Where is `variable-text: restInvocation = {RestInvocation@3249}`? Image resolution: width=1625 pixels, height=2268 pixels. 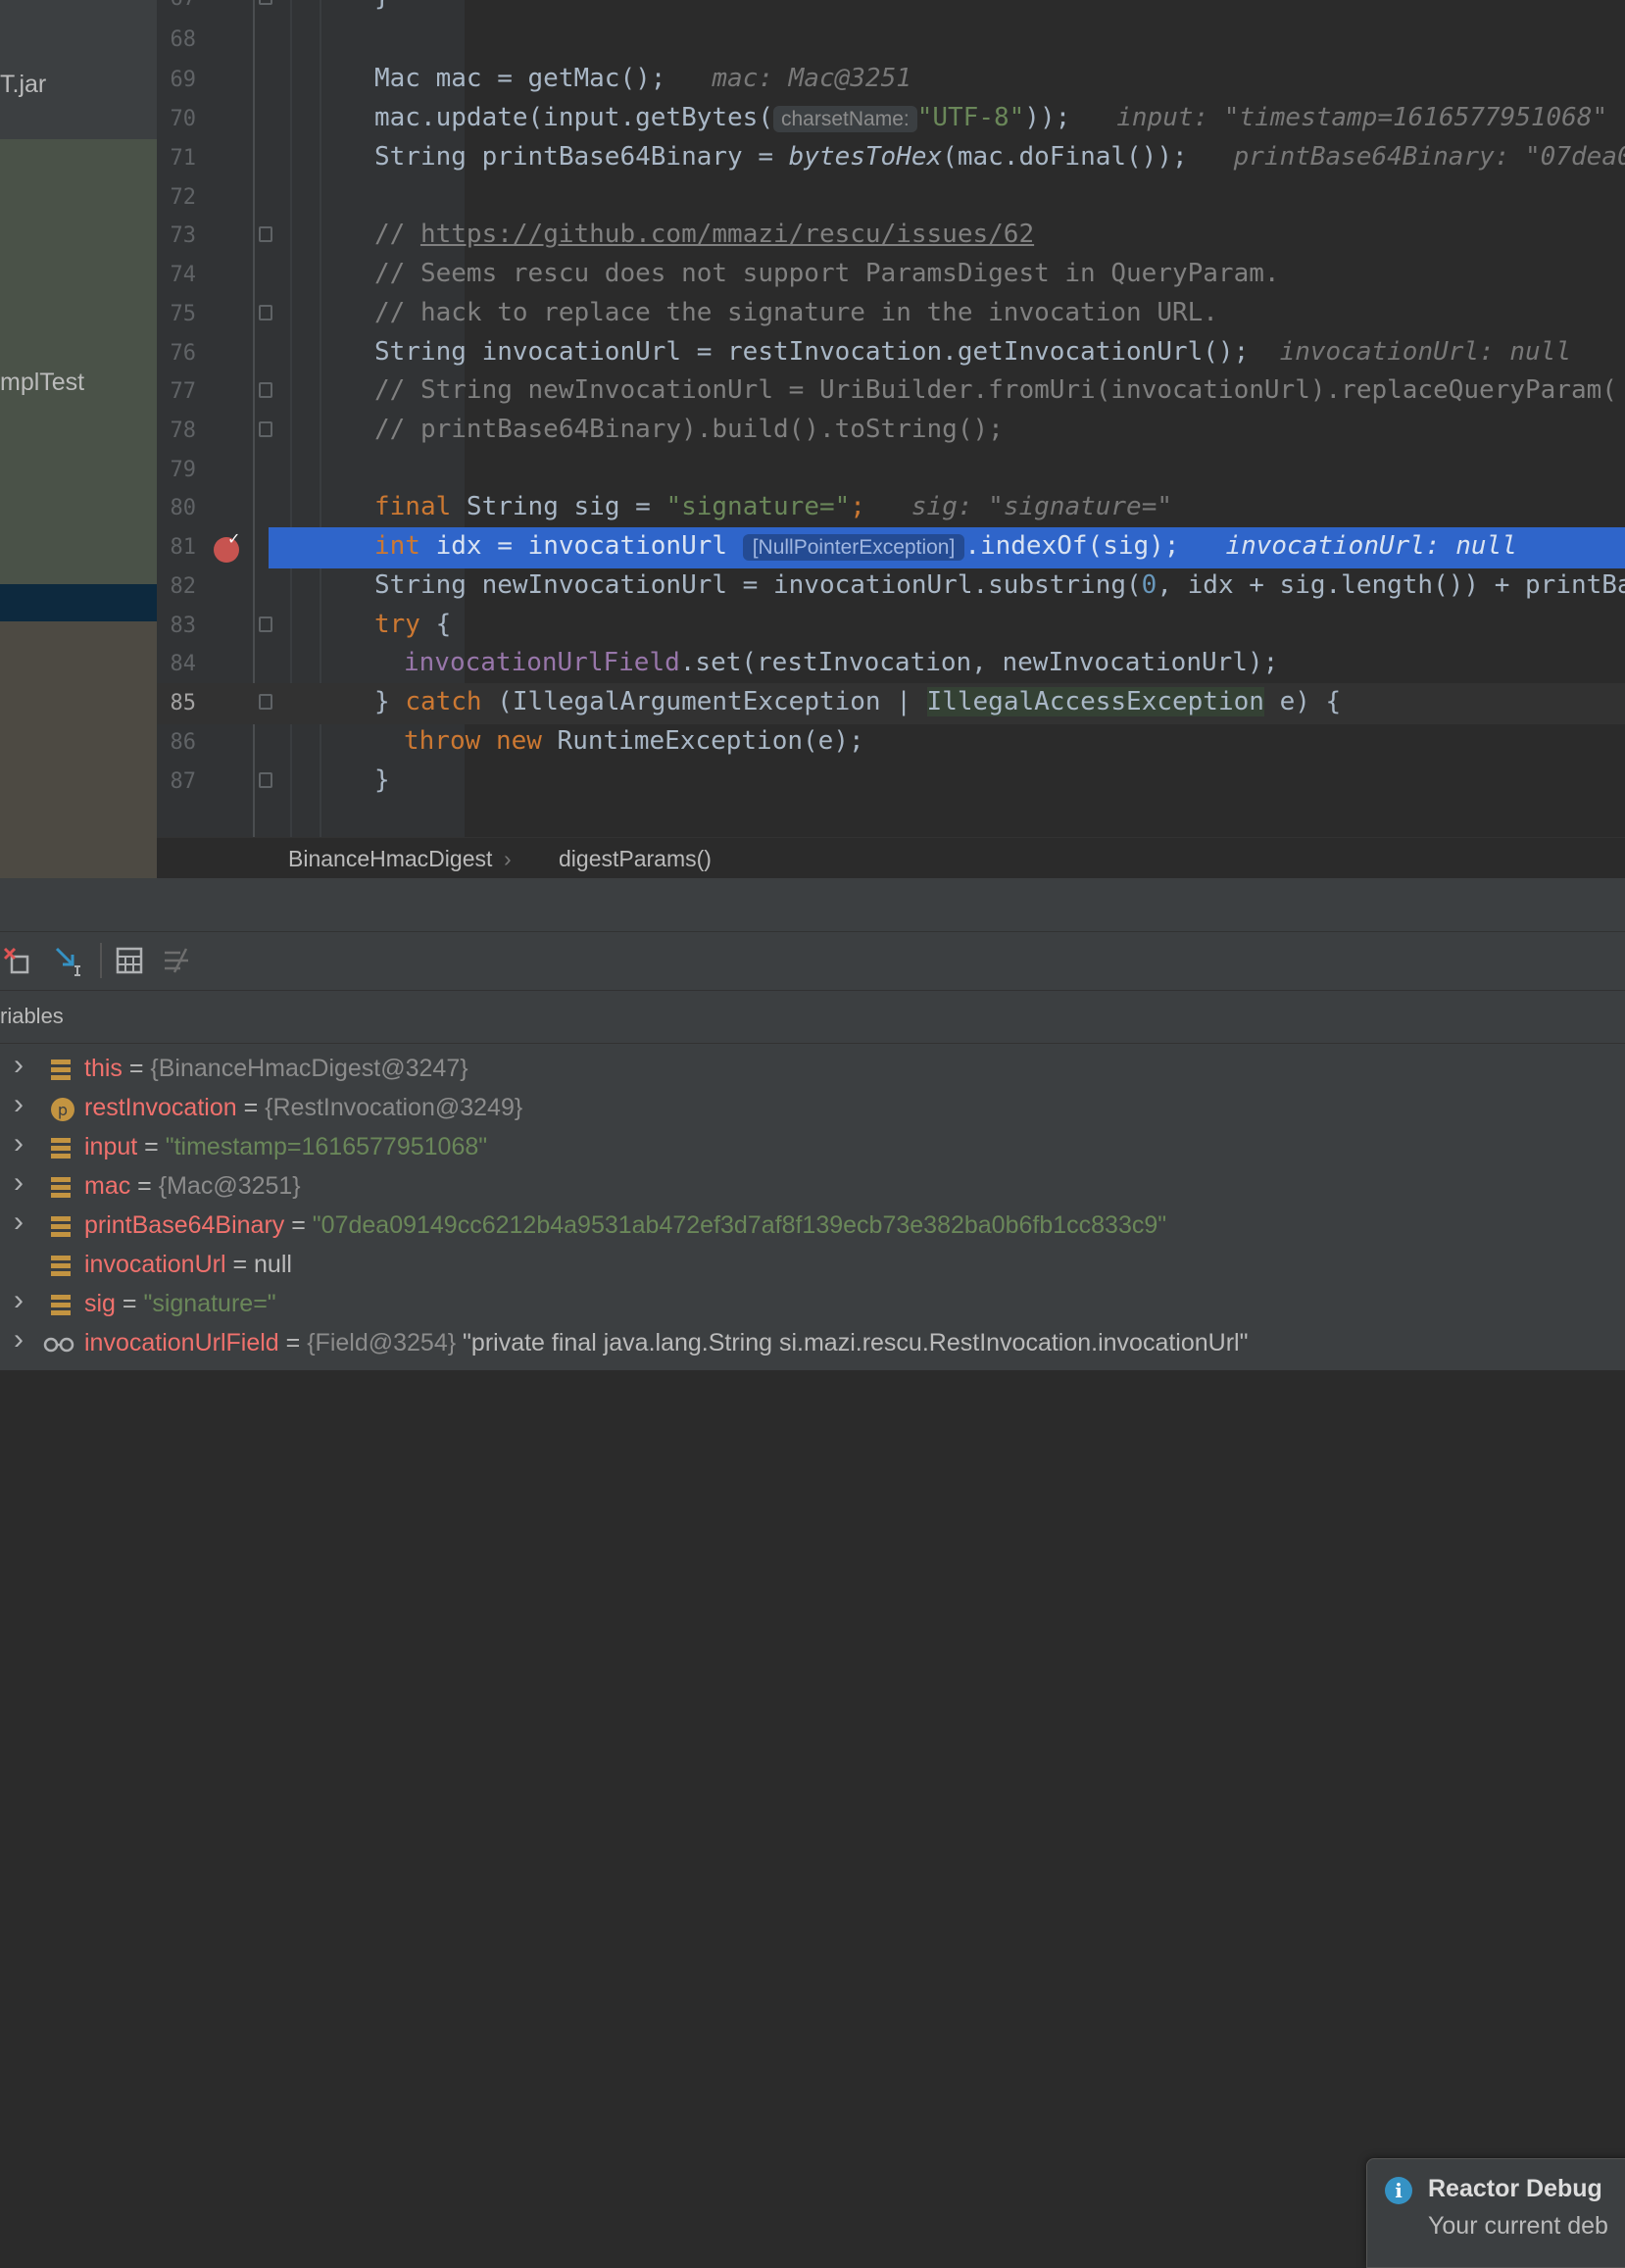
variable-text: restInvocation = {RestInvocation@3249} is located at coordinates (303, 1108).